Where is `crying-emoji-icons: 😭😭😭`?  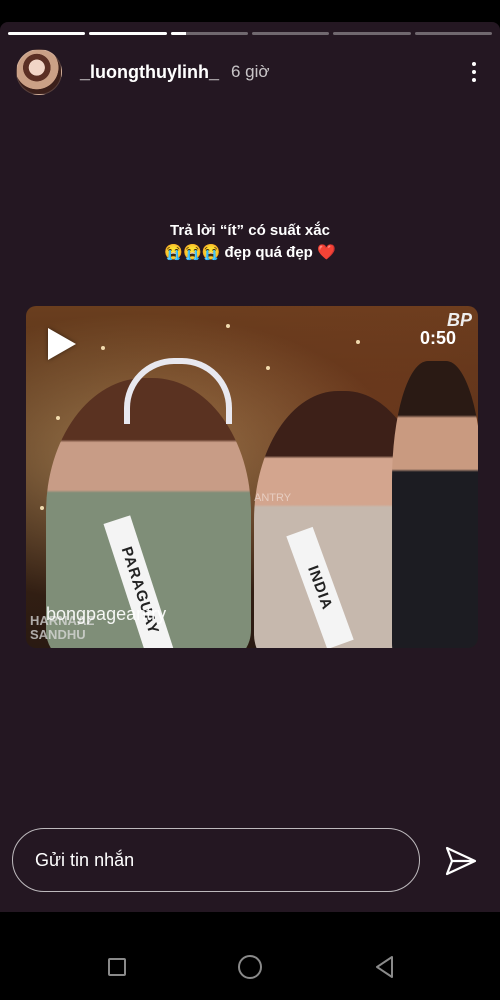
crying-emoji-icons: 😭😭😭 is located at coordinates (192, 253).